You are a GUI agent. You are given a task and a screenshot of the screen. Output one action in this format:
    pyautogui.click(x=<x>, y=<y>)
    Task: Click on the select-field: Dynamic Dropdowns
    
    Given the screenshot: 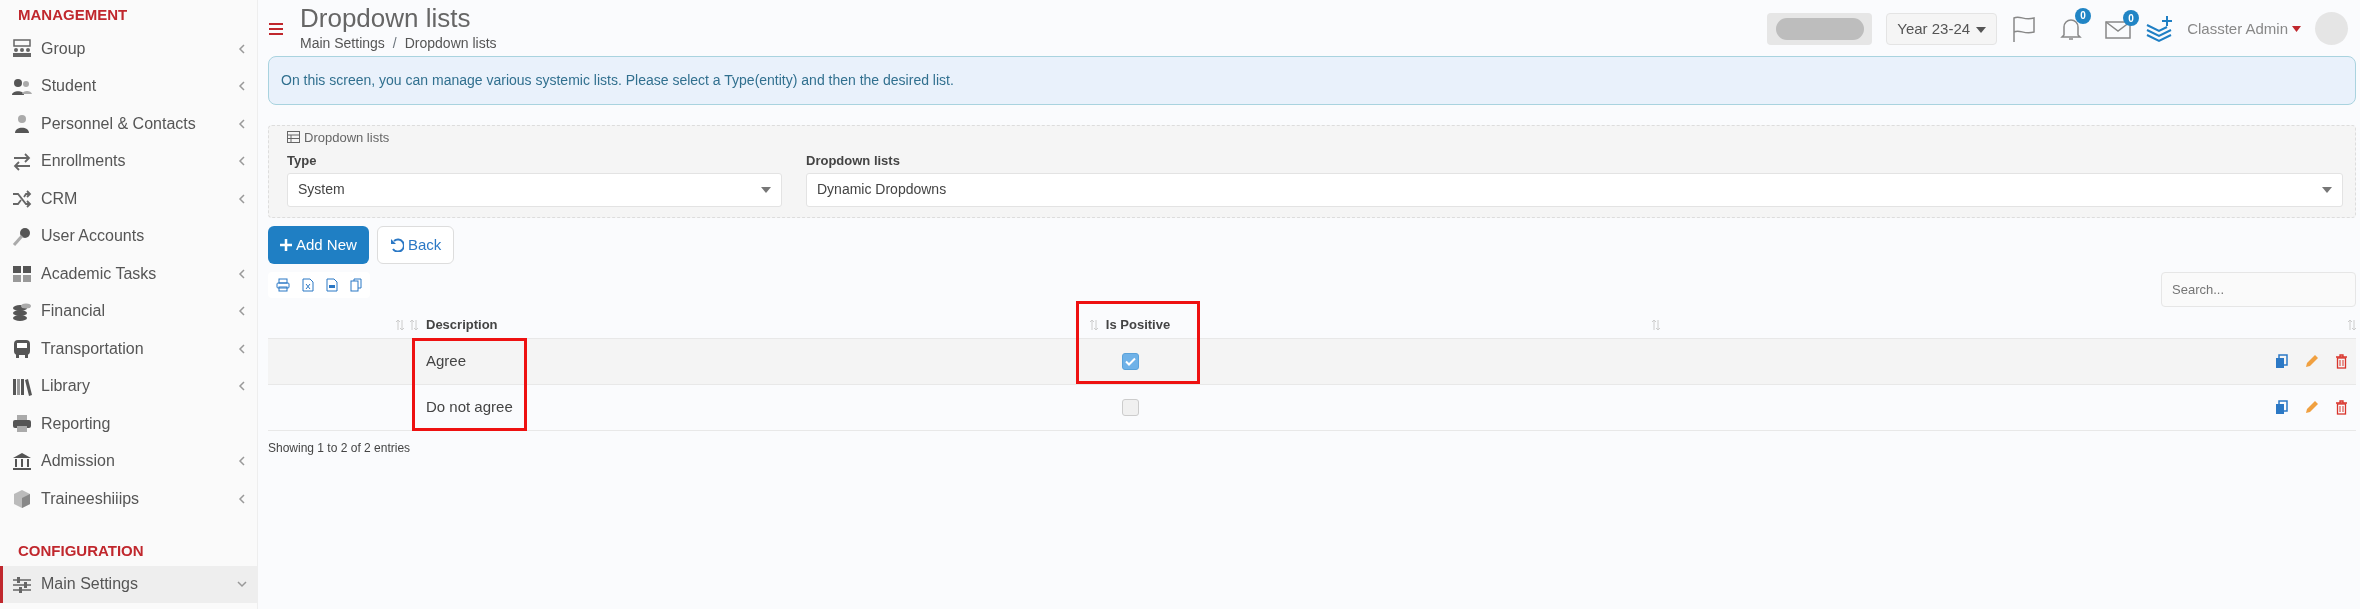 What is the action you would take?
    pyautogui.click(x=1574, y=189)
    